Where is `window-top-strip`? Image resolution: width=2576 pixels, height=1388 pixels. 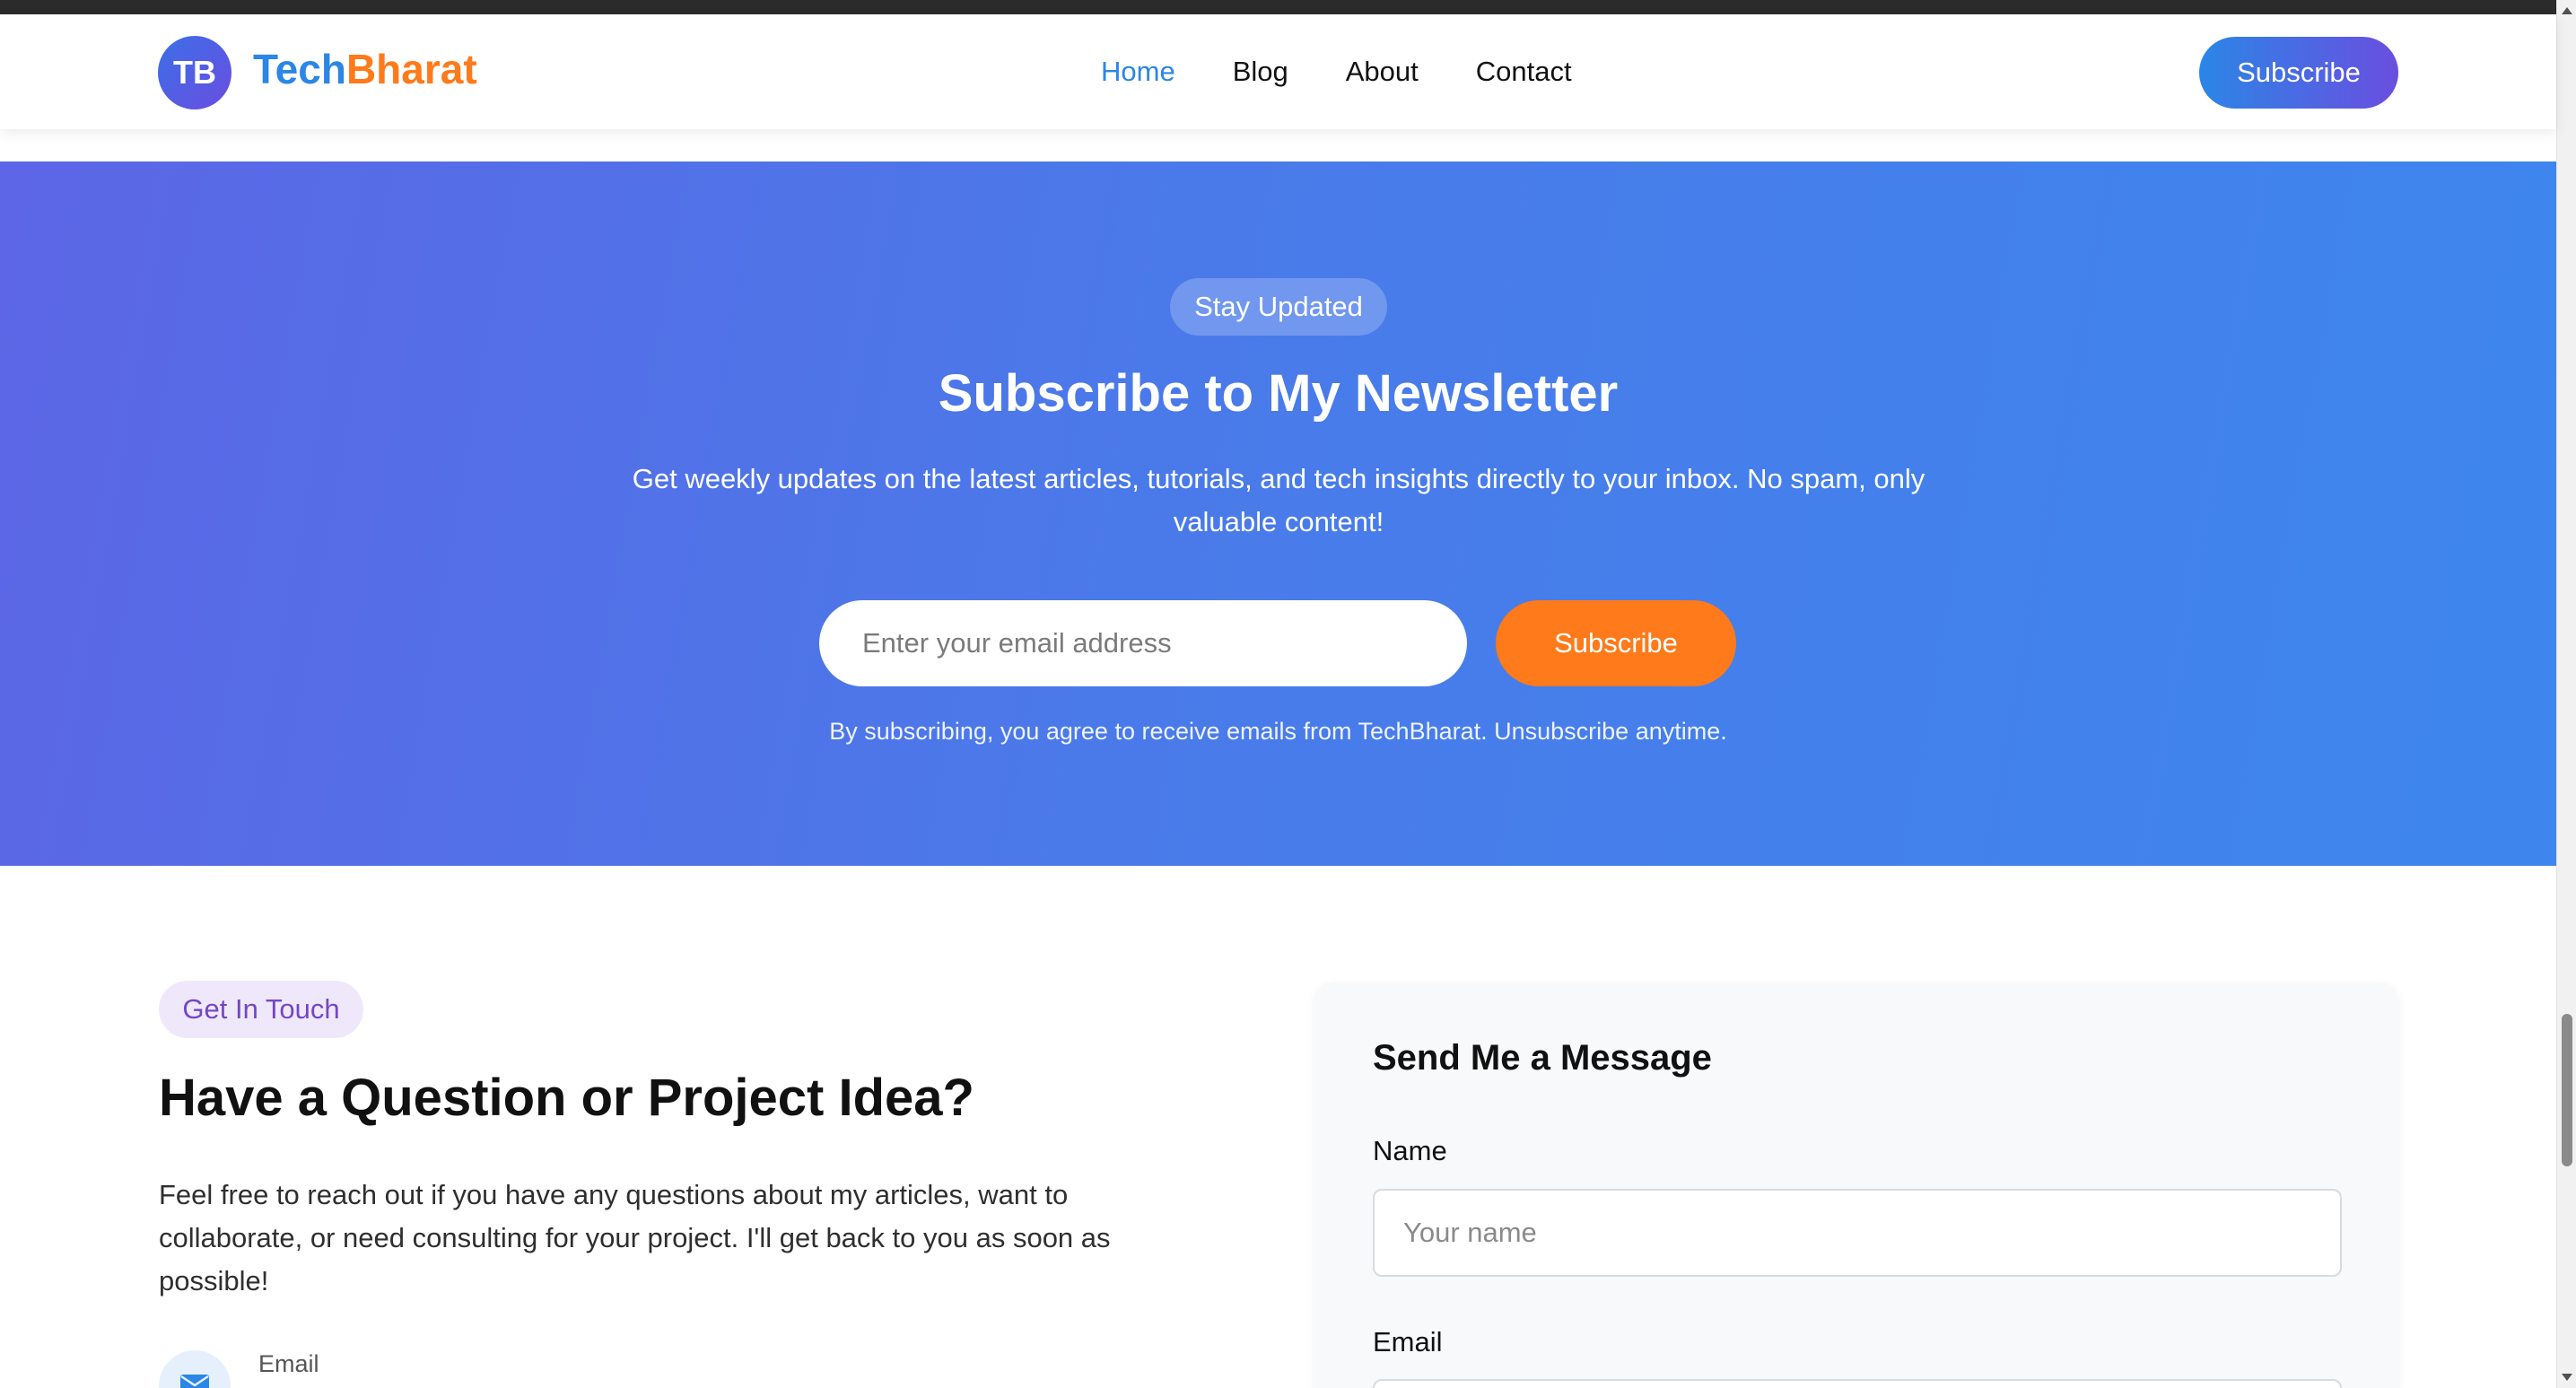 window-top-strip is located at coordinates (1288, 7).